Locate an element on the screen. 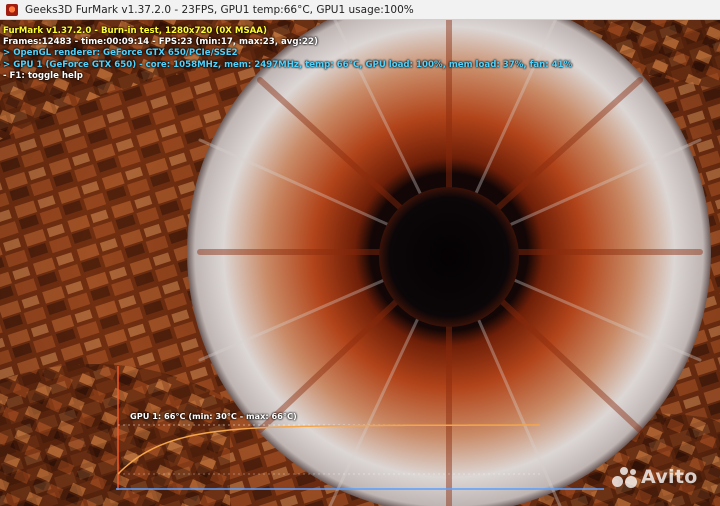 The image size is (720, 506). avito-logo-icon is located at coordinates (625, 477).